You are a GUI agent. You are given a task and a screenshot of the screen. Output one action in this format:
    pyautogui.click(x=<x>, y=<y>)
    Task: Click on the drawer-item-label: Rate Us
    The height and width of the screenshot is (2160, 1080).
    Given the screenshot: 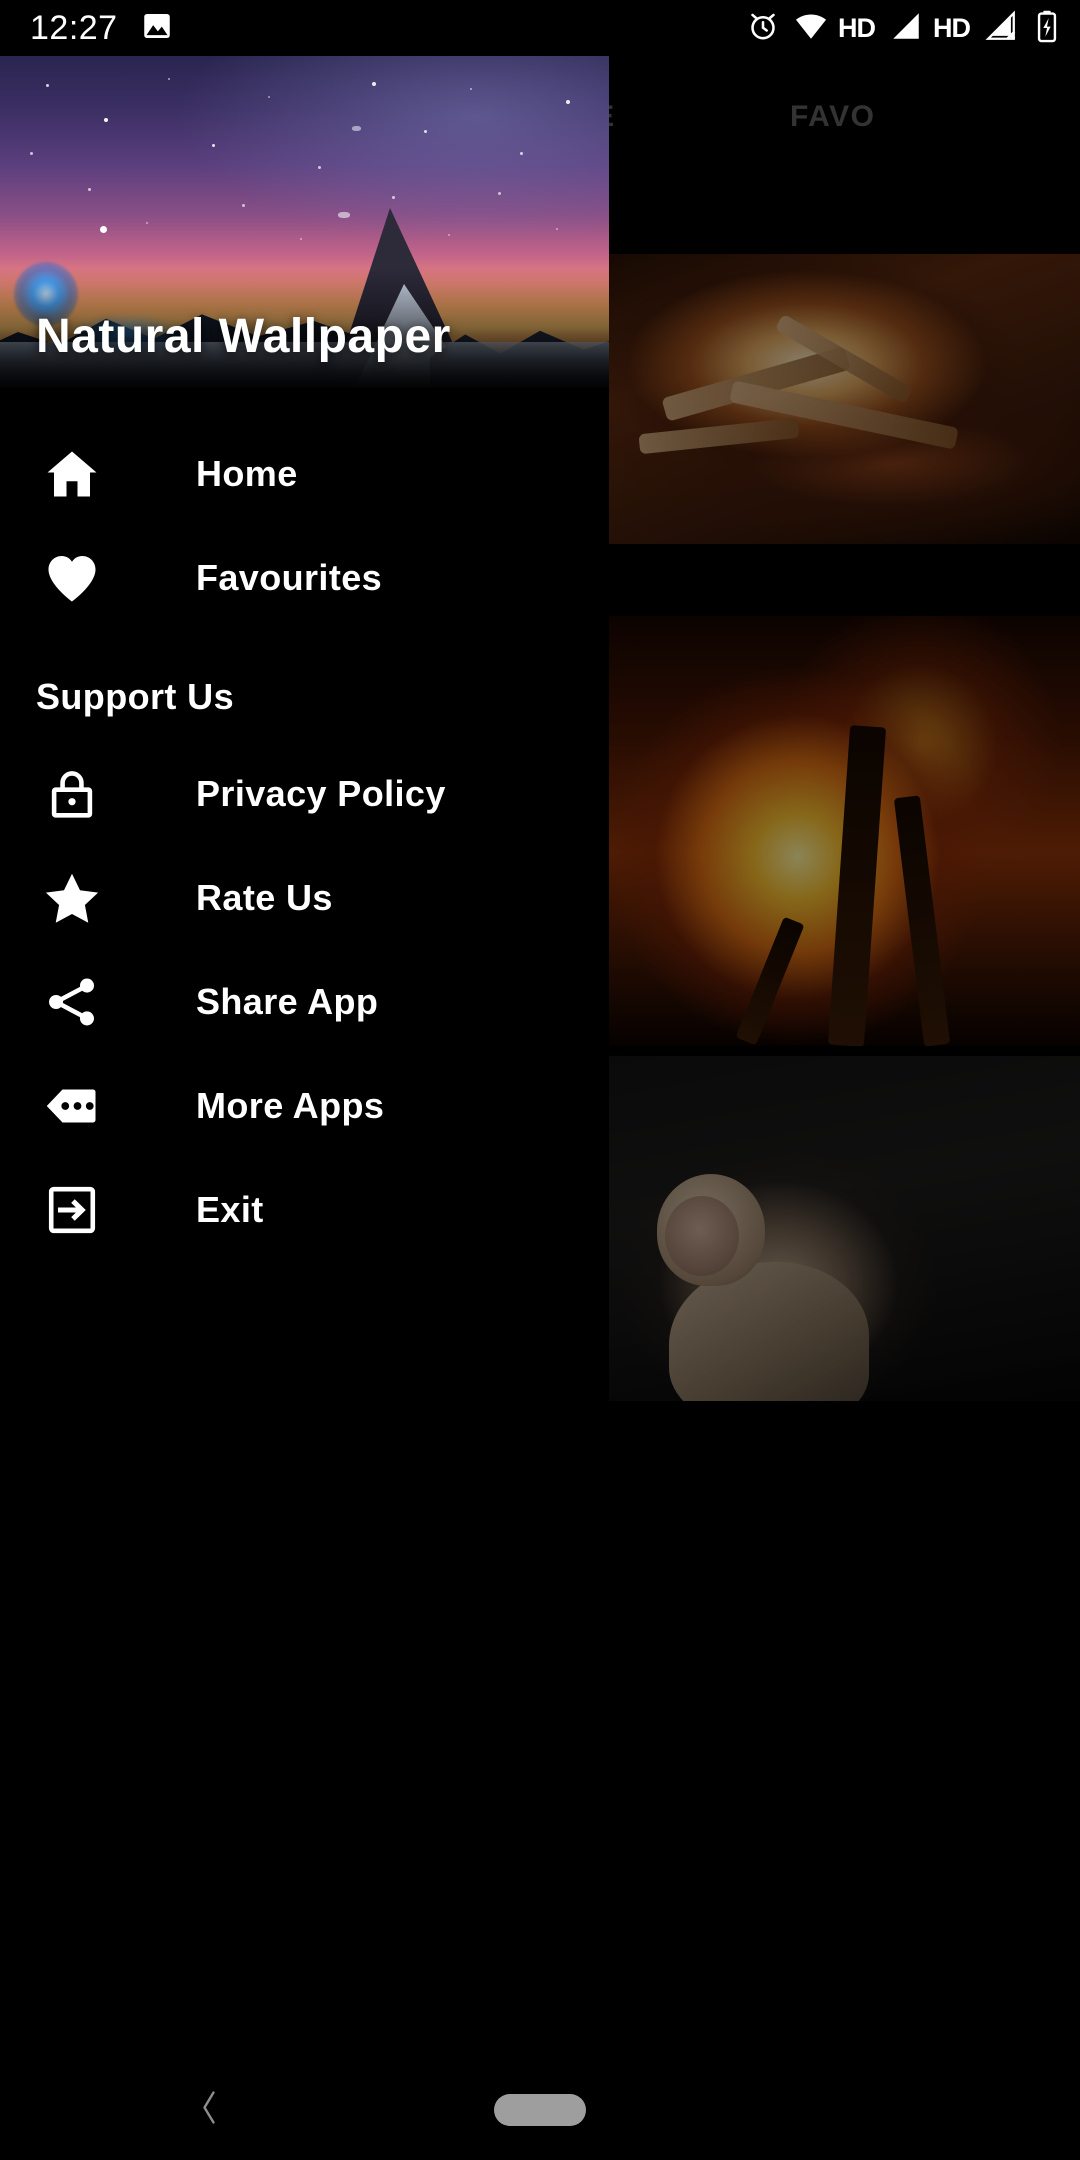 What is the action you would take?
    pyautogui.click(x=264, y=897)
    